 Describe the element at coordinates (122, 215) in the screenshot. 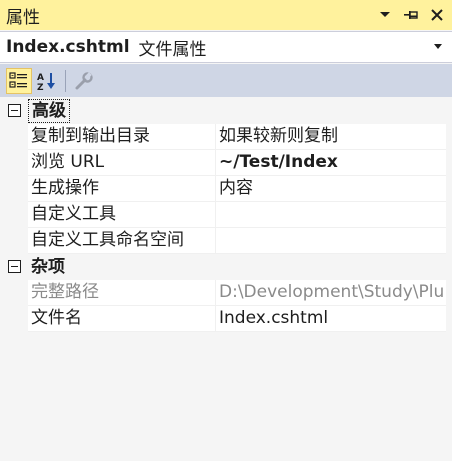

I see `property-name: 自定义工具` at that location.